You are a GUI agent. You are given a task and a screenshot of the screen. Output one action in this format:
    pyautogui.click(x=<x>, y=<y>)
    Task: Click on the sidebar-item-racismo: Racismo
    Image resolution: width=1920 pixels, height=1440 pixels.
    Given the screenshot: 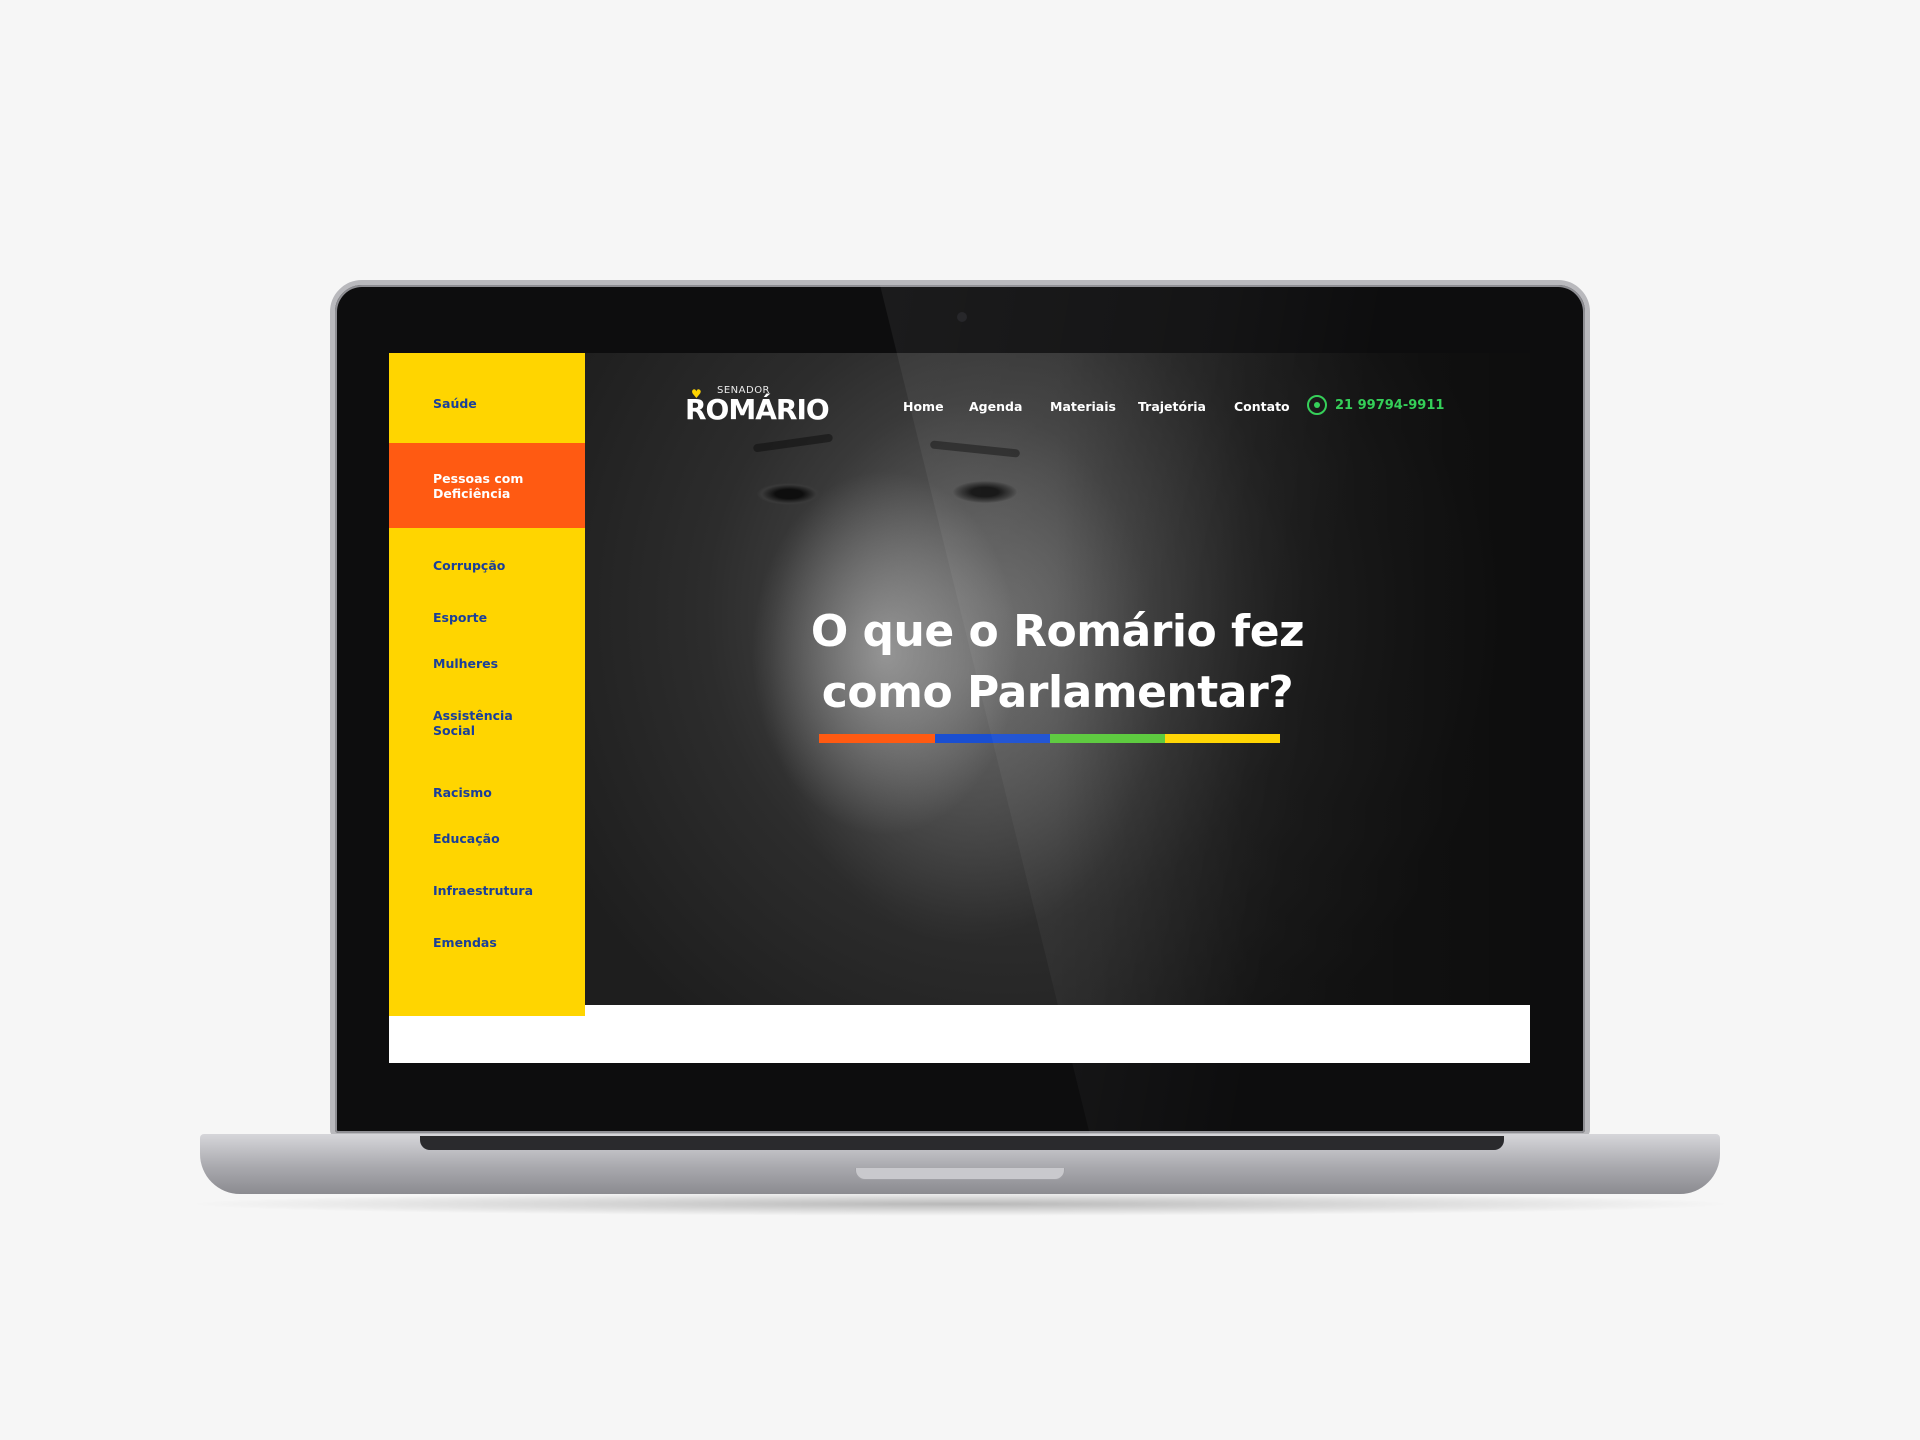 What is the action you would take?
    pyautogui.click(x=487, y=792)
    